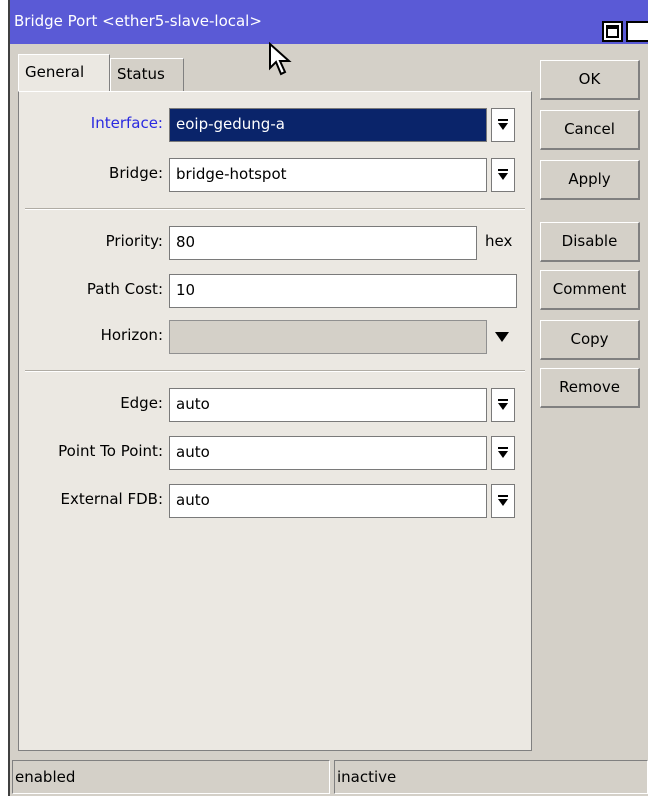 Image resolution: width=648 pixels, height=796 pixels. What do you see at coordinates (590, 130) in the screenshot?
I see `cancel-button: Cancel` at bounding box center [590, 130].